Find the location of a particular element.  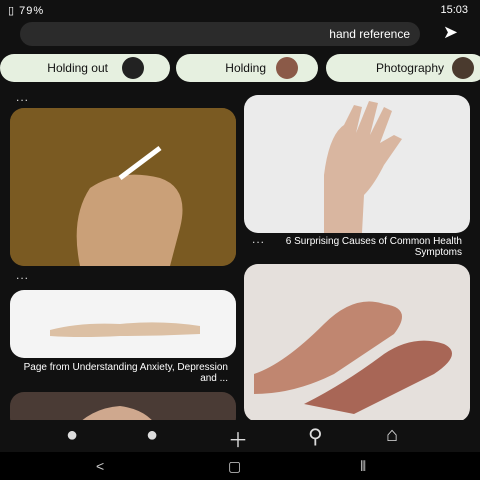

chip-photography: Photography is located at coordinates (403, 68).